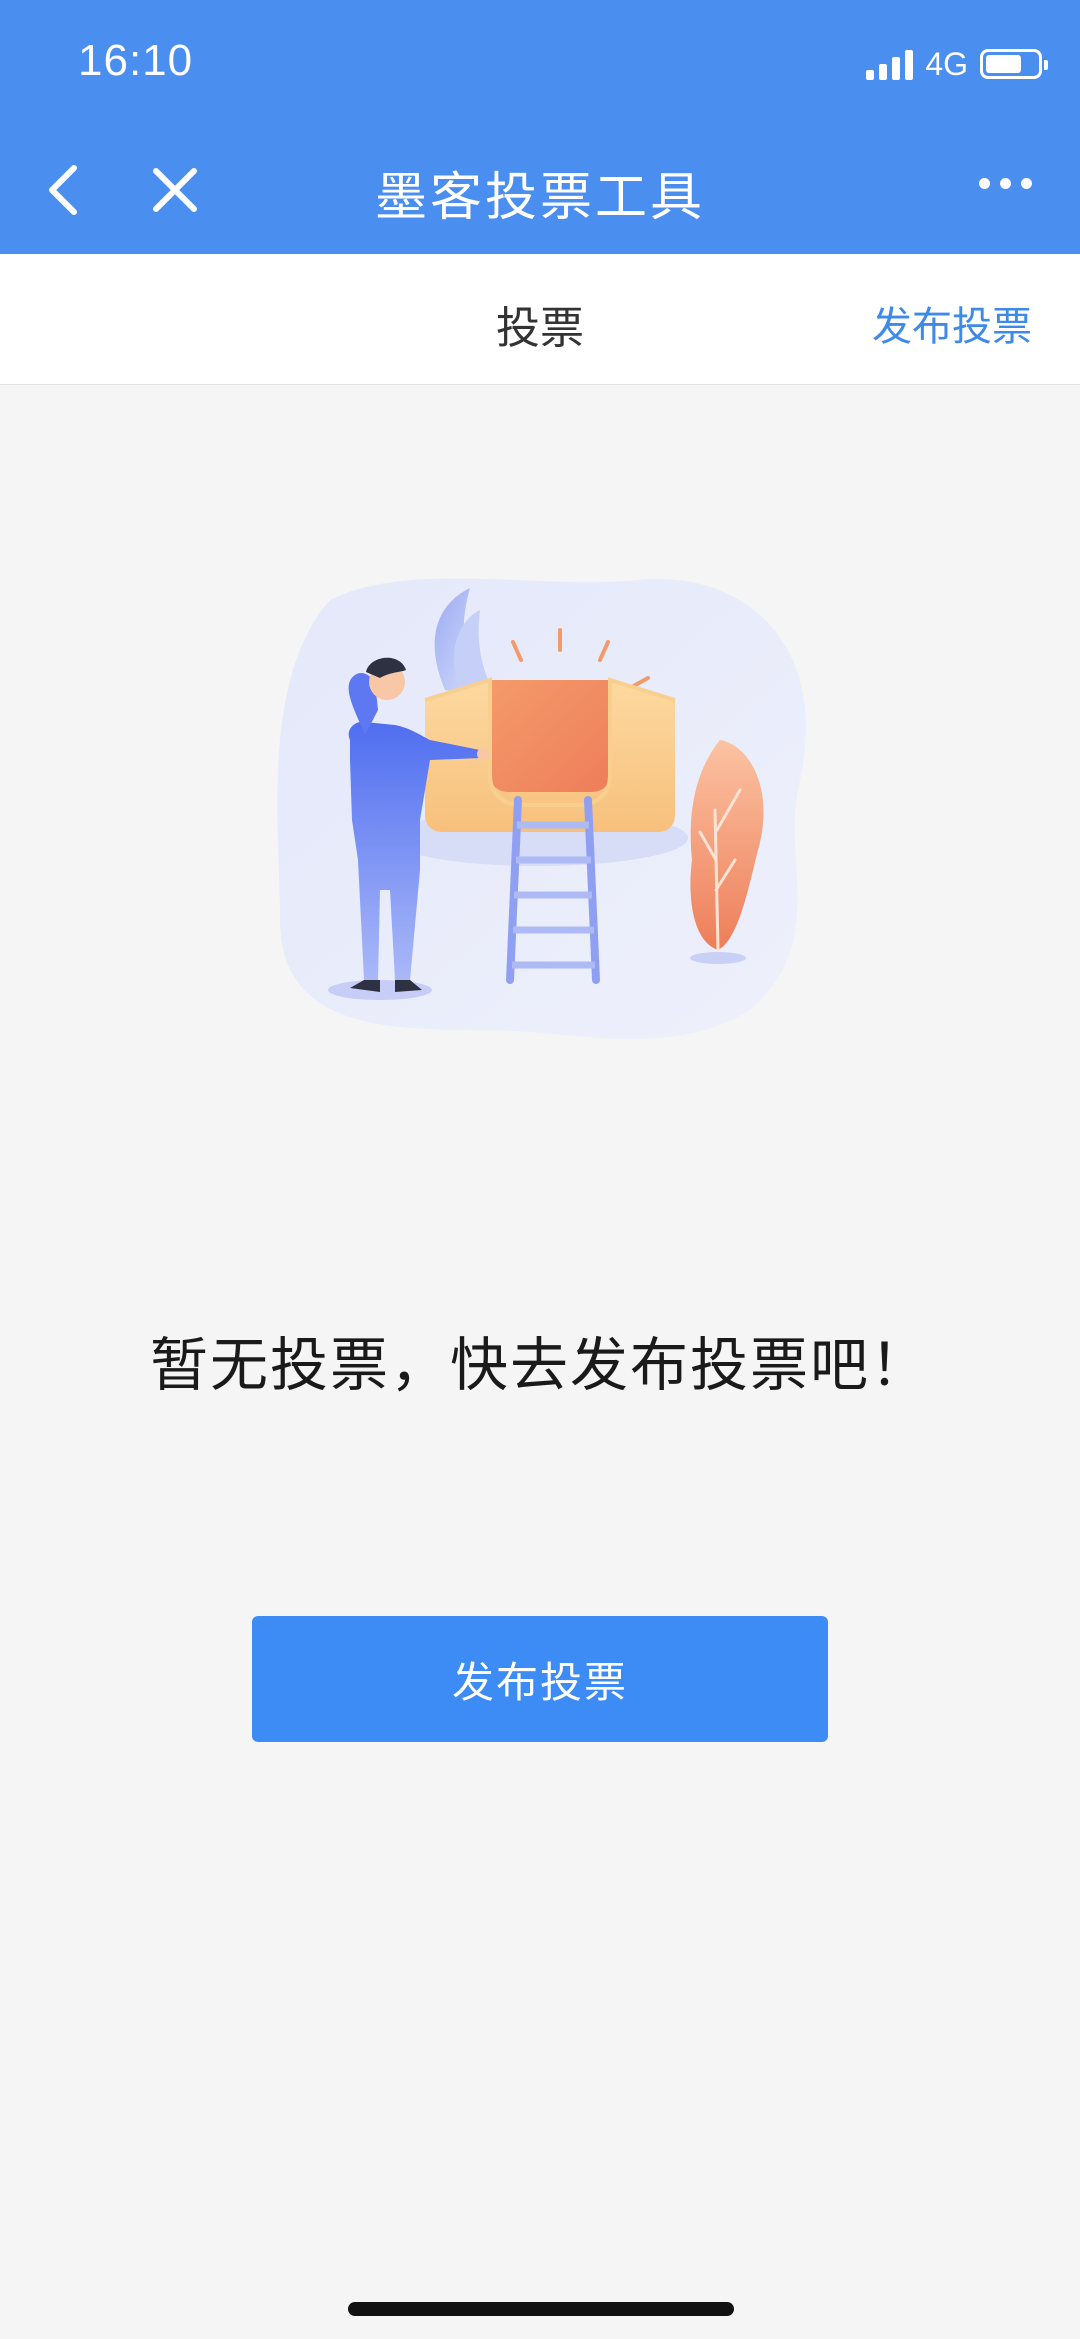 The width and height of the screenshot is (1080, 2339). Describe the element at coordinates (541, 808) in the screenshot. I see `empty-vote-illustration` at that location.